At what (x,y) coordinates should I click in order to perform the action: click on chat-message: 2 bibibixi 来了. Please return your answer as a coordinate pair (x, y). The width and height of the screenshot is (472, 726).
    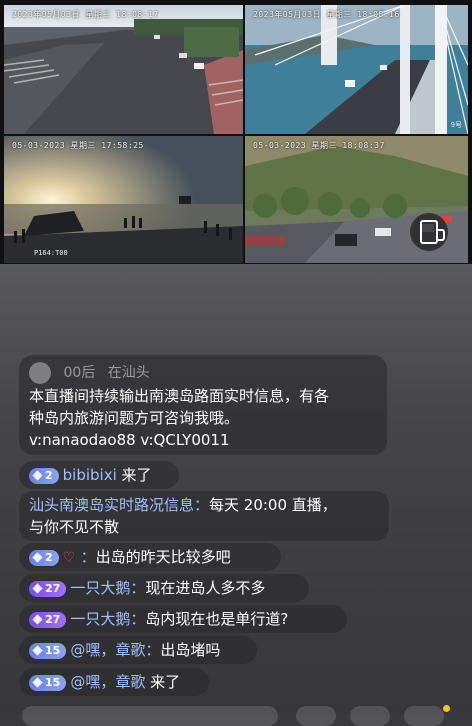
    Looking at the image, I should click on (99, 475).